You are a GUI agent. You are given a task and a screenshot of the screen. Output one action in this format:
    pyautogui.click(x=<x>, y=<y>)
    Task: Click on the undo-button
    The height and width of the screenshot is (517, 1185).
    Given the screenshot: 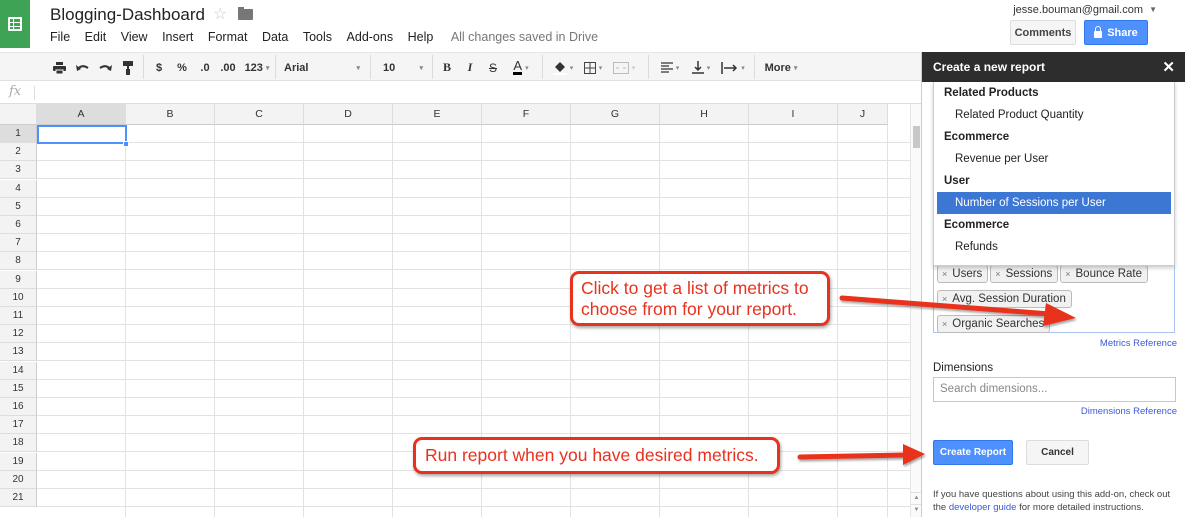 What is the action you would take?
    pyautogui.click(x=82, y=67)
    